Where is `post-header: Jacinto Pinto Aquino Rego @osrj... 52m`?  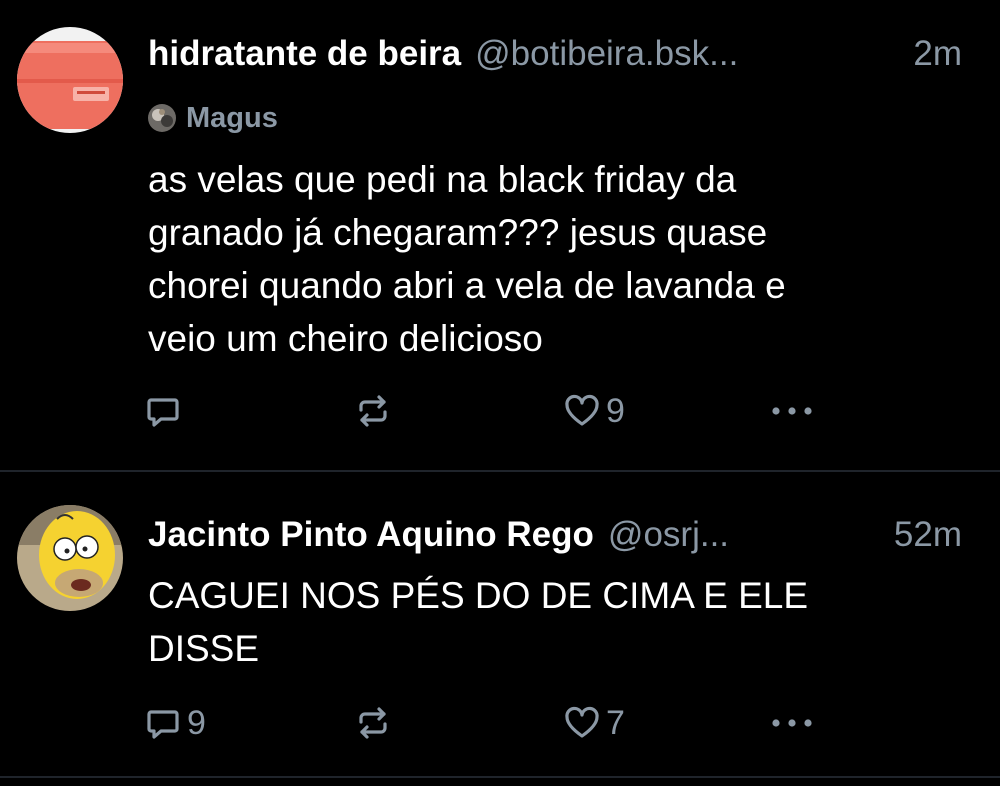
post-header: Jacinto Pinto Aquino Rego @osrj... 52m is located at coordinates (555, 535).